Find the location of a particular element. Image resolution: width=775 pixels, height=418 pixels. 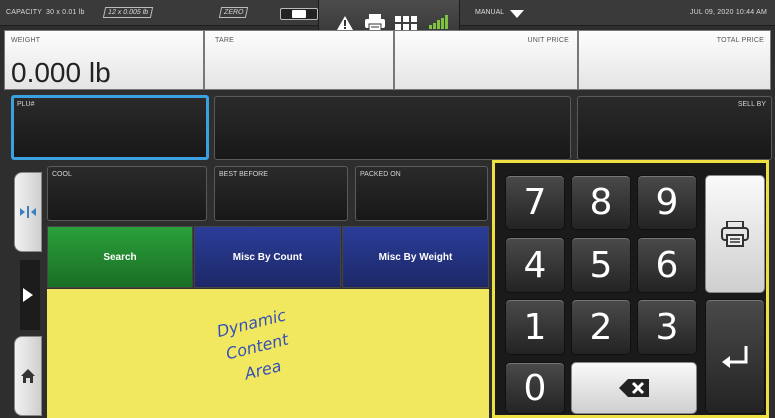

toggle-switch is located at coordinates (299, 14).